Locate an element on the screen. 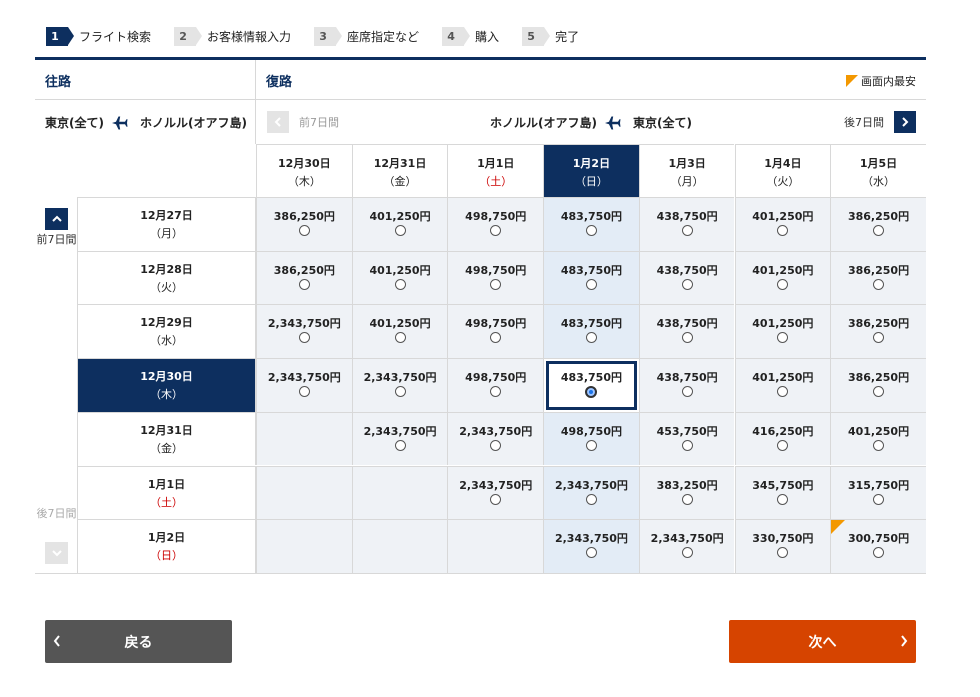  chevron-down-icon is located at coordinates (56, 553).